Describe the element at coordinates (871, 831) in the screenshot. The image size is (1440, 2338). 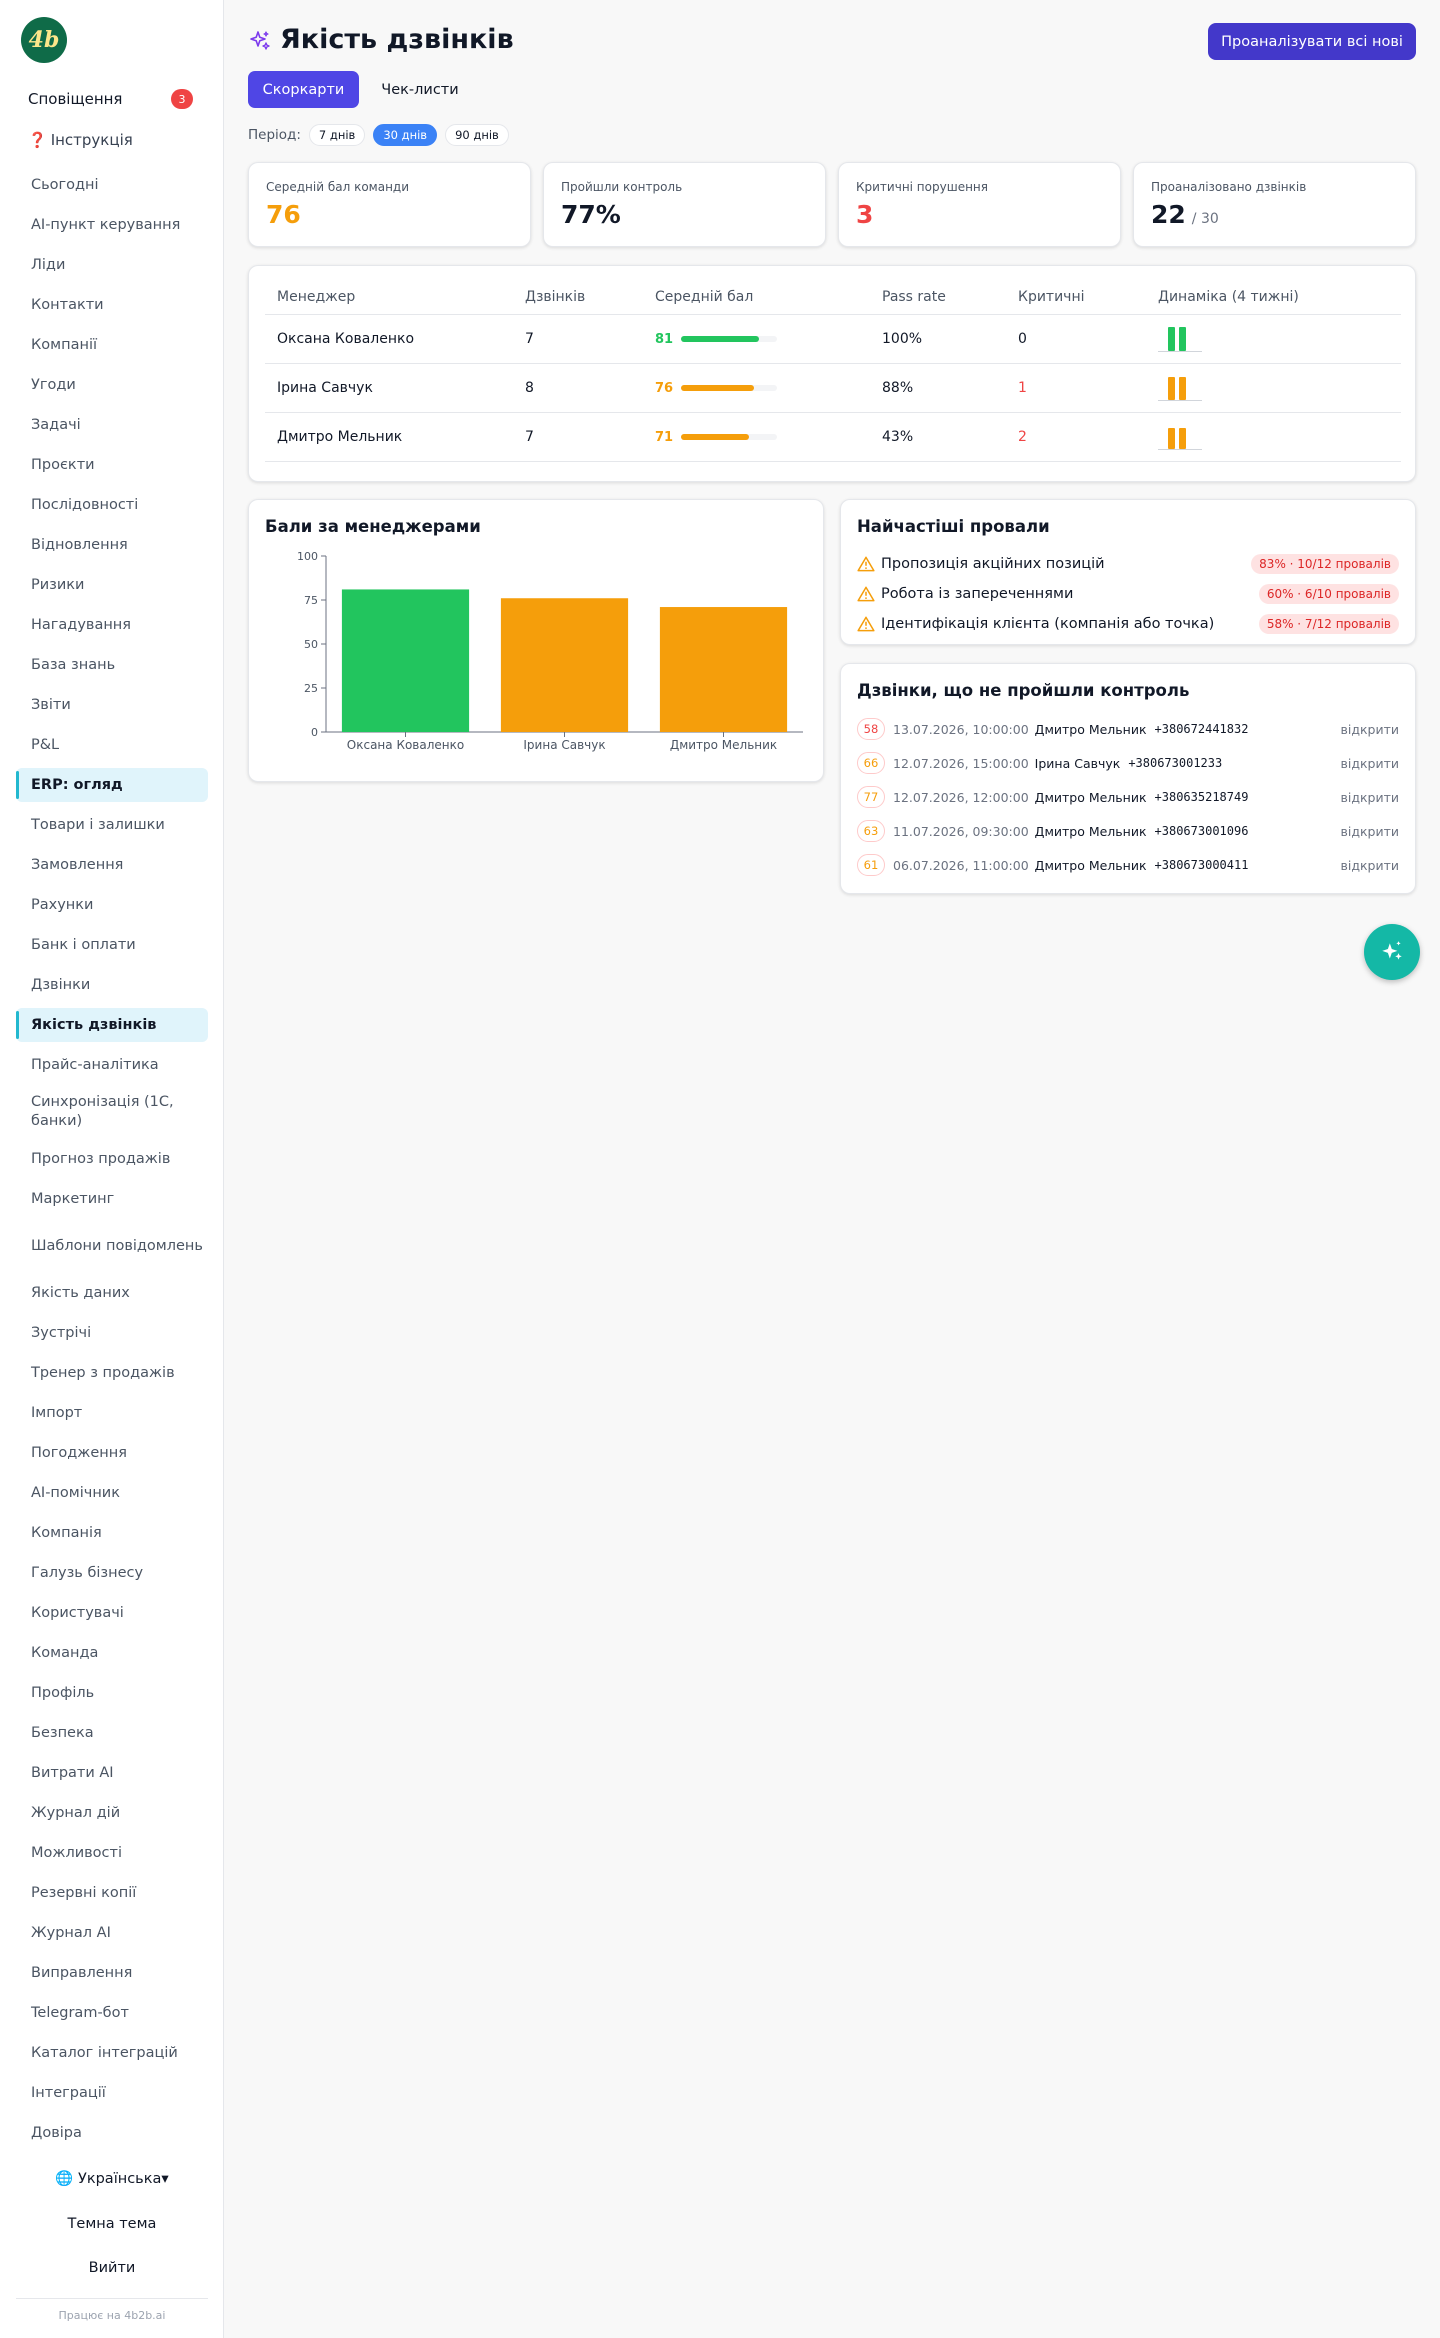
I see `call-score-badge: 63` at that location.